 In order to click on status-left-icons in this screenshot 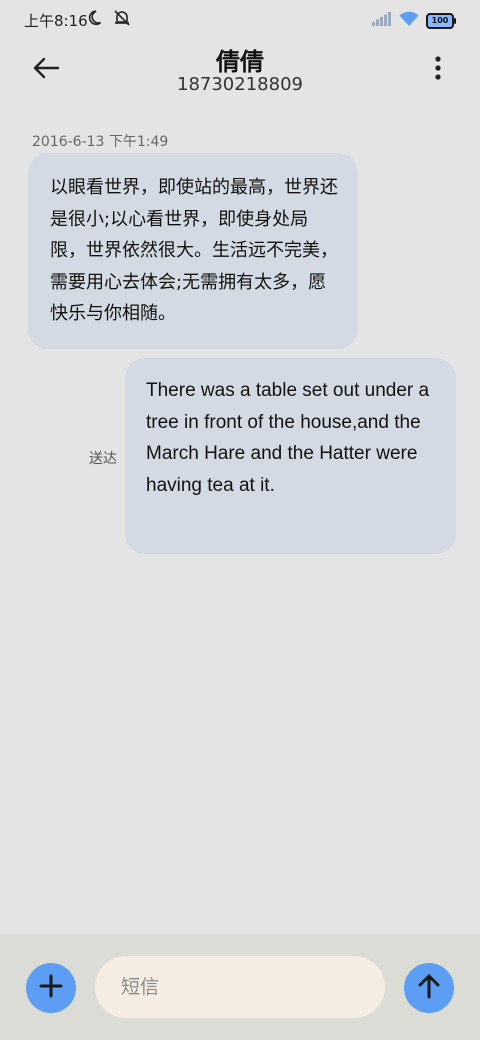, I will do `click(110, 20)`.